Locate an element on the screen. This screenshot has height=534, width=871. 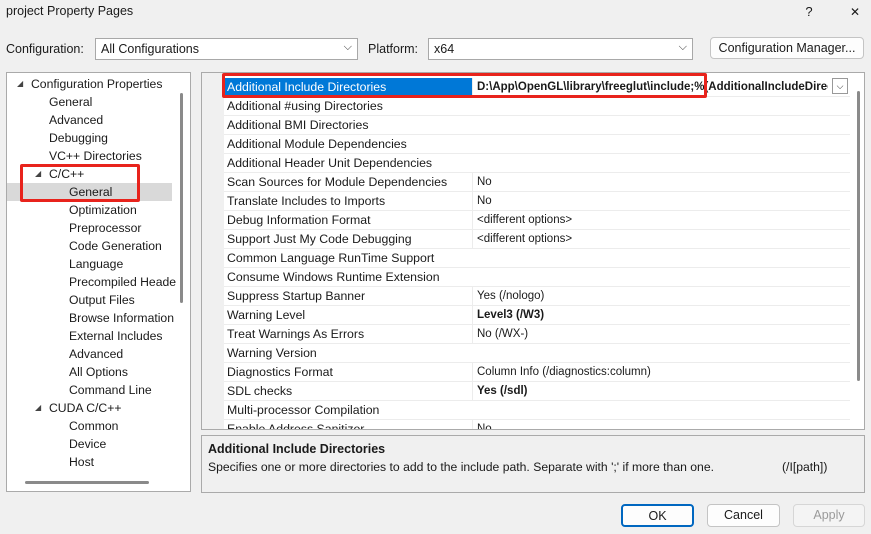
property-row: Treat Warnings As Errors No (/WX-) is located at coordinates (537, 334).